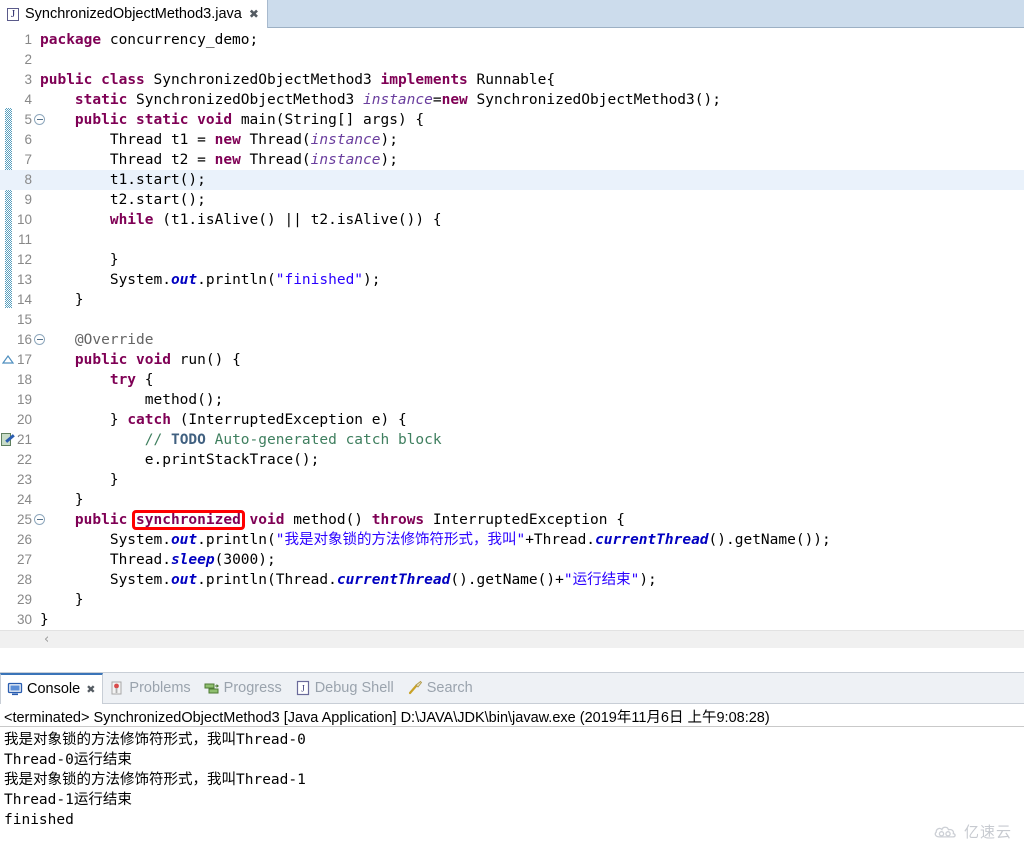  I want to click on code-line-27: 27 Thread.sleep(3000);, so click(512, 560).